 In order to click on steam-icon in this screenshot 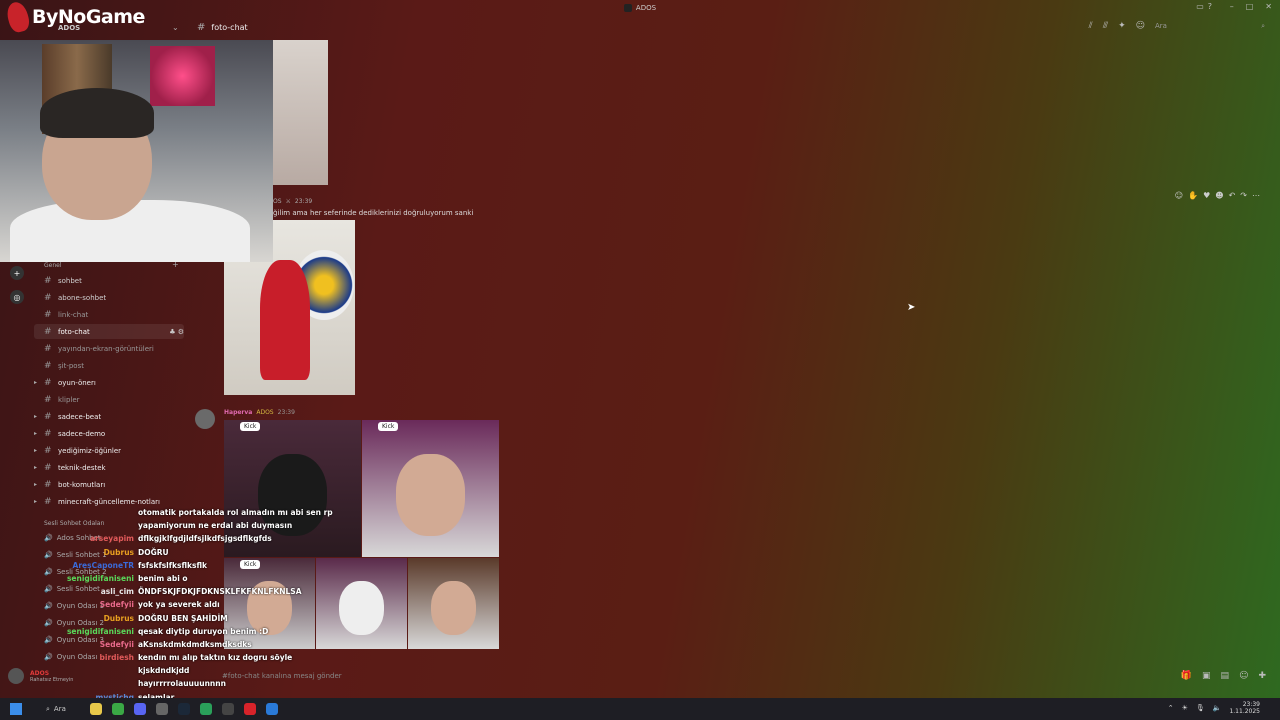, I will do `click(183, 709)`.